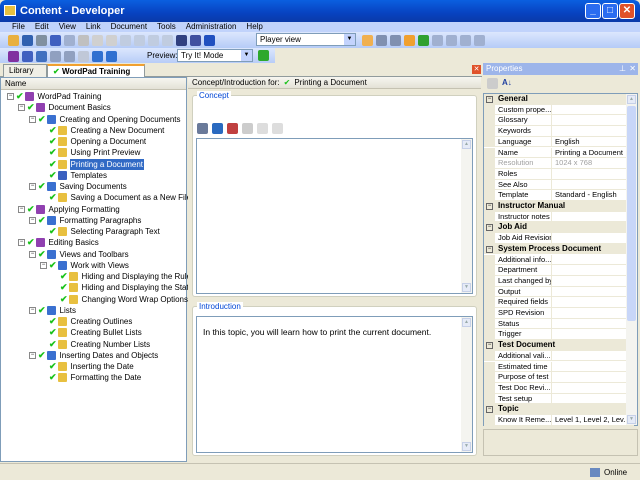 This screenshot has height=480, width=640. I want to click on introduction-scrollbar: ▲ ▼, so click(466, 384).